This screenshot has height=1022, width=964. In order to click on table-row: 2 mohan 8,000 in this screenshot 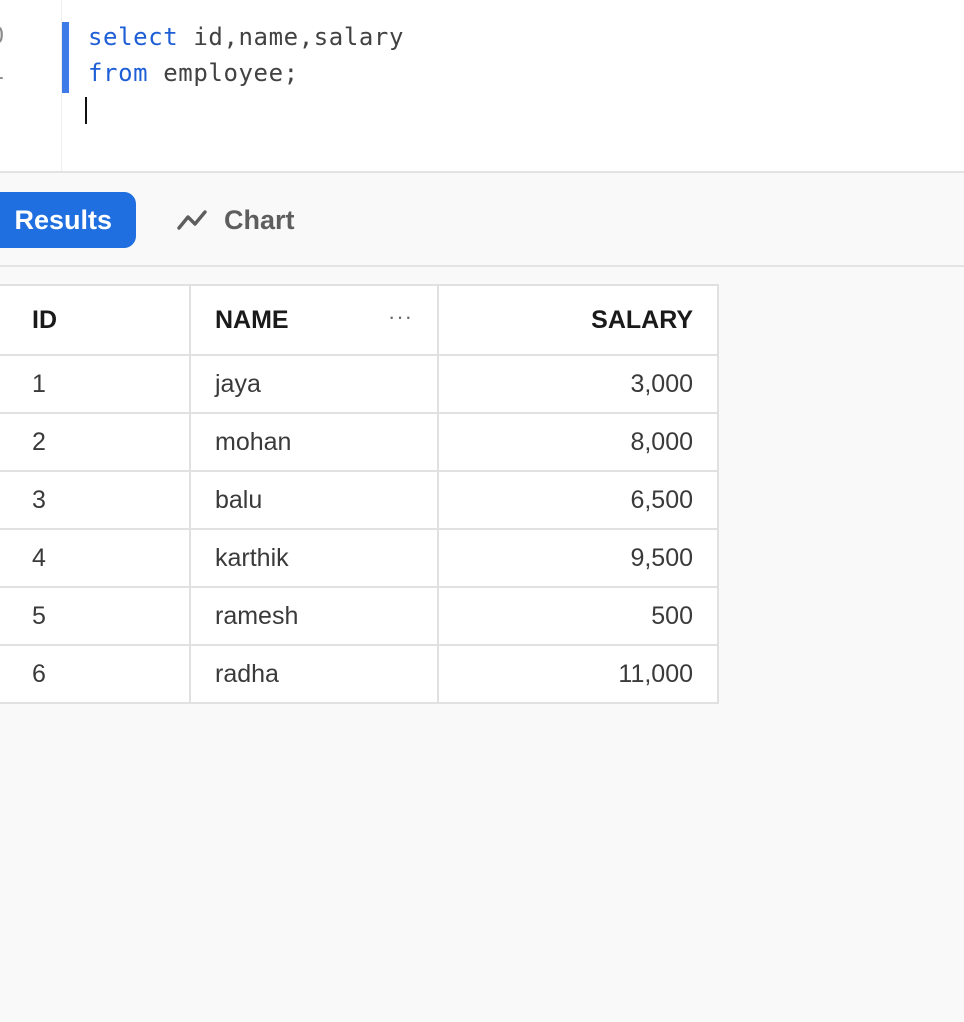, I will do `click(359, 442)`.